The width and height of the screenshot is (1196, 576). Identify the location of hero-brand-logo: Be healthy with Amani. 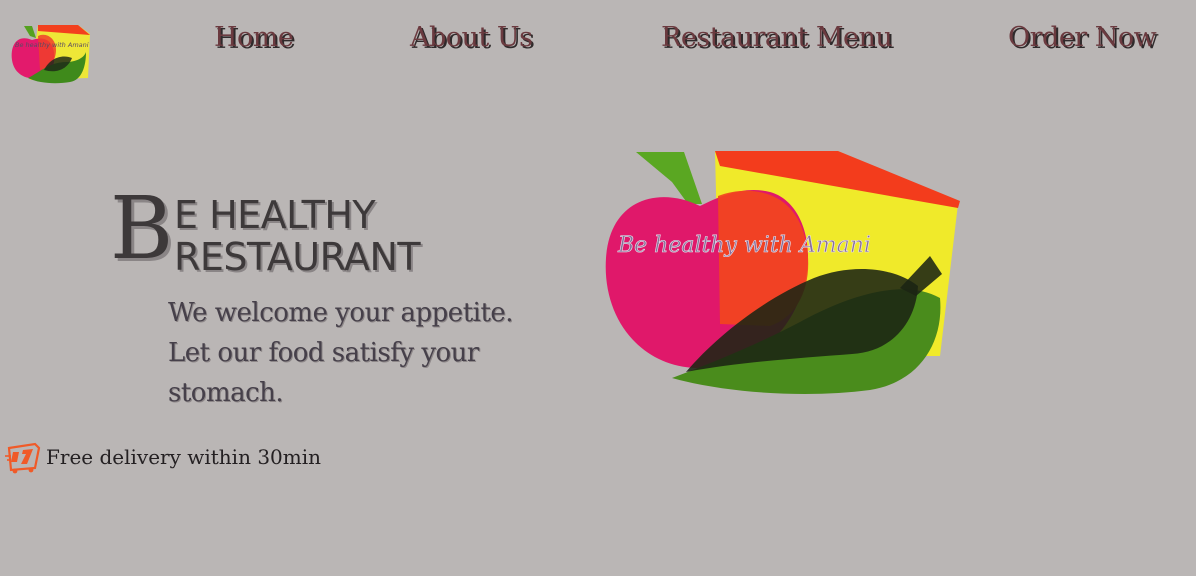
(782, 272).